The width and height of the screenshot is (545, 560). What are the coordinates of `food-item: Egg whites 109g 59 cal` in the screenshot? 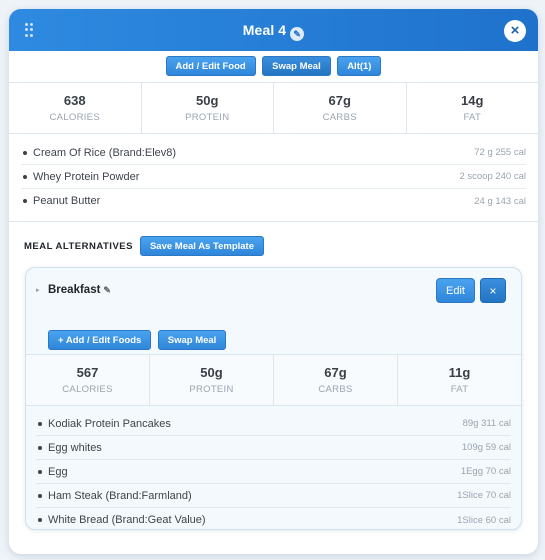 It's located at (273, 448).